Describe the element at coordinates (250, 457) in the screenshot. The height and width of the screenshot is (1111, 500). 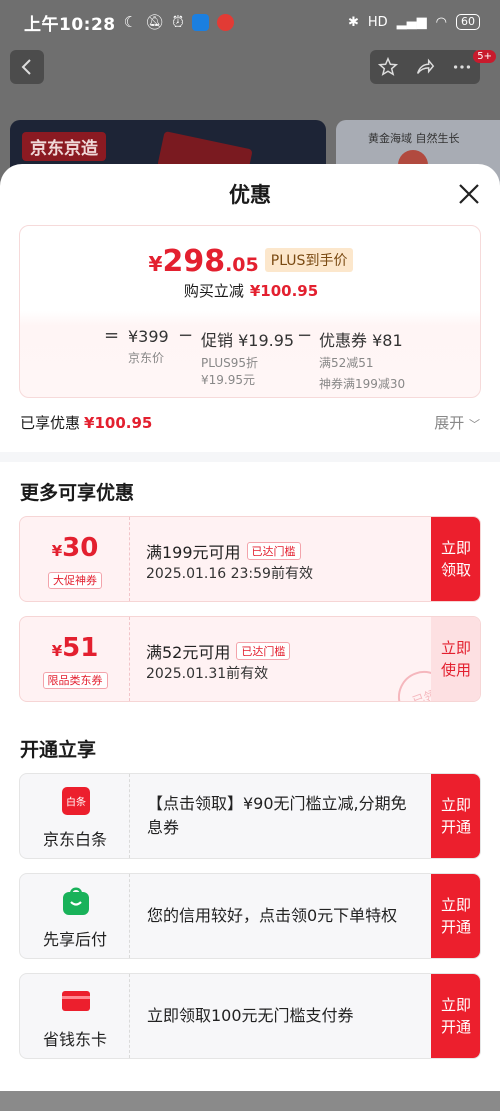
I see `divider` at that location.